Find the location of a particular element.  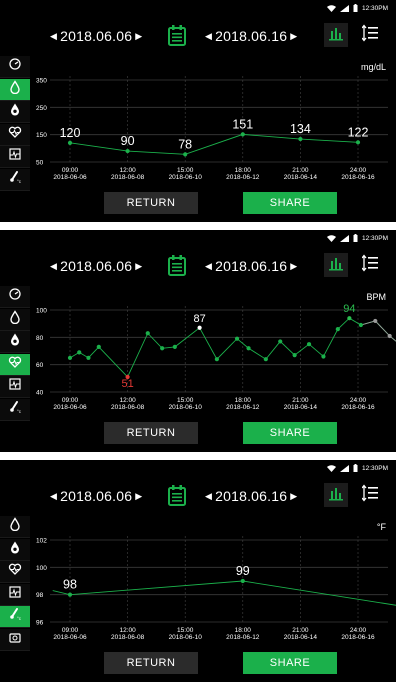

oxygen-drop-icon is located at coordinates (15, 111).